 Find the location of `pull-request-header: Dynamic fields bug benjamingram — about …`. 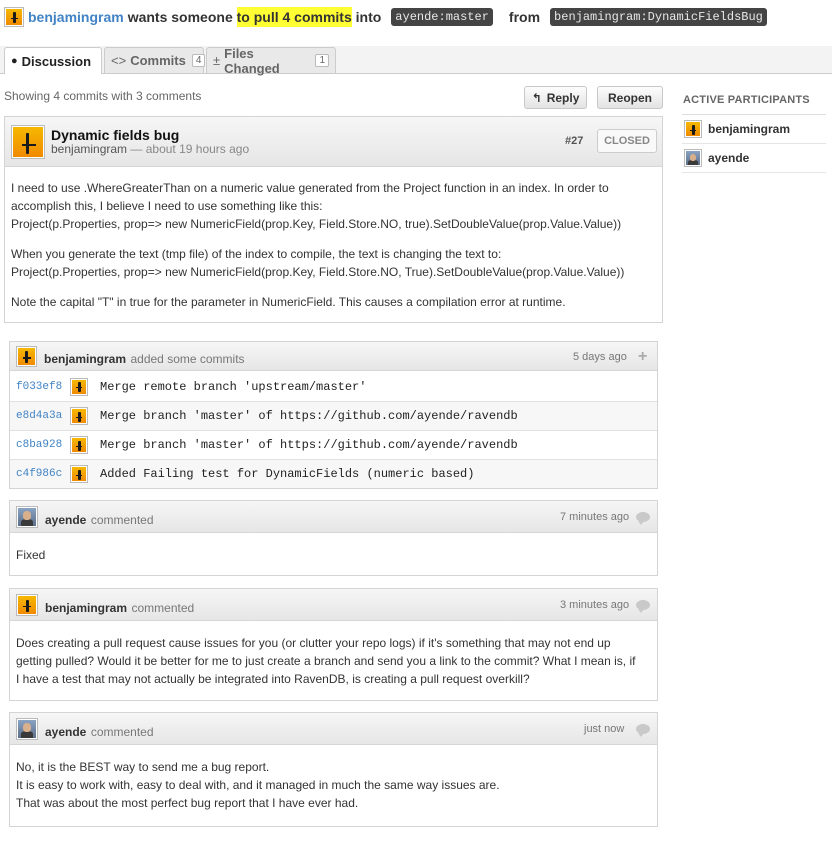

pull-request-header: Dynamic fields bug benjamingram — about … is located at coordinates (333, 142).